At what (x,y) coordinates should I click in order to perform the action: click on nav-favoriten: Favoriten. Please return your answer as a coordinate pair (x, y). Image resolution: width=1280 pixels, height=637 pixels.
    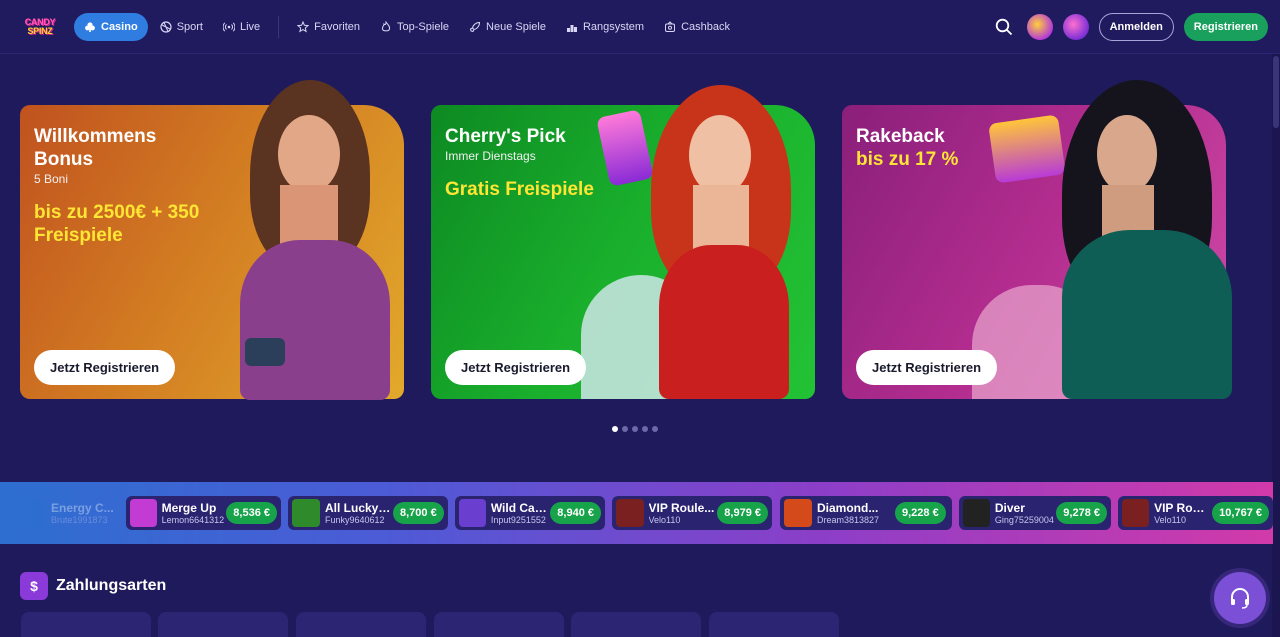
    Looking at the image, I should click on (328, 27).